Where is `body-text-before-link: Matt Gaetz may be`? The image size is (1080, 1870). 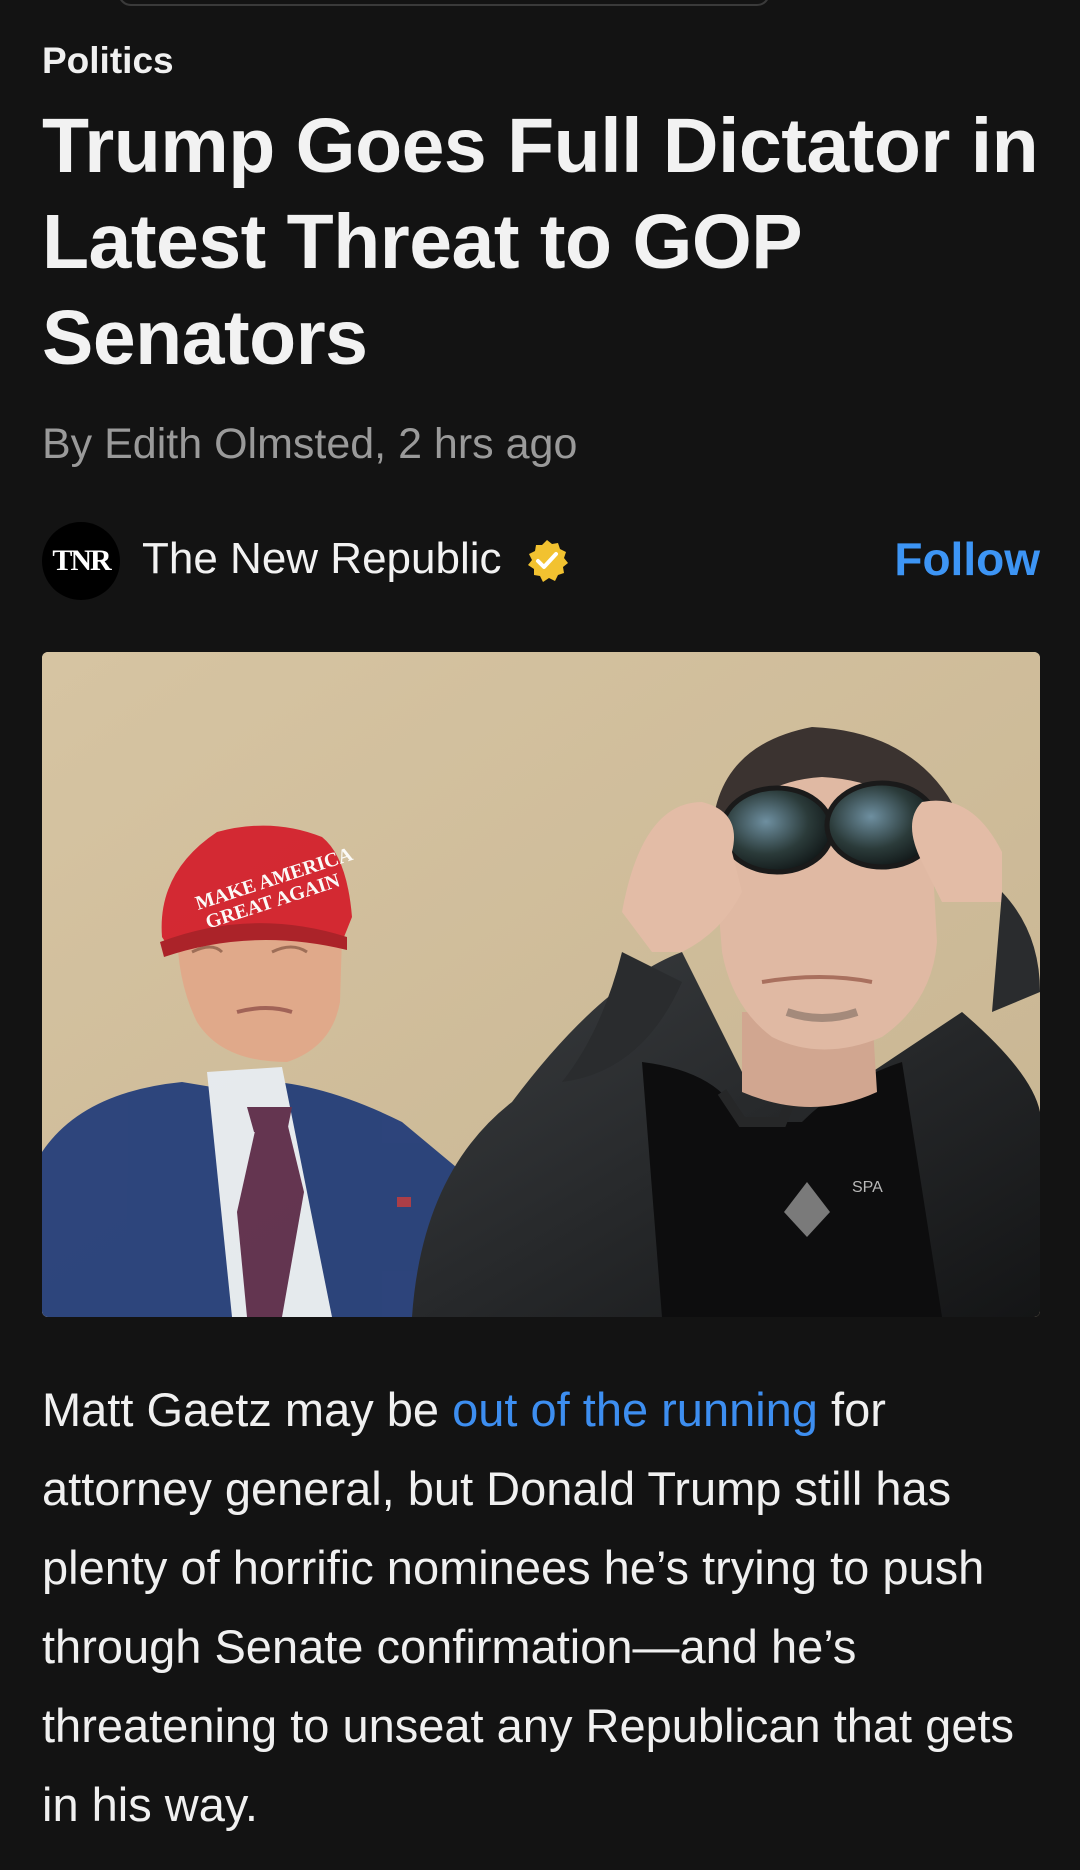 body-text-before-link: Matt Gaetz may be is located at coordinates (247, 1409).